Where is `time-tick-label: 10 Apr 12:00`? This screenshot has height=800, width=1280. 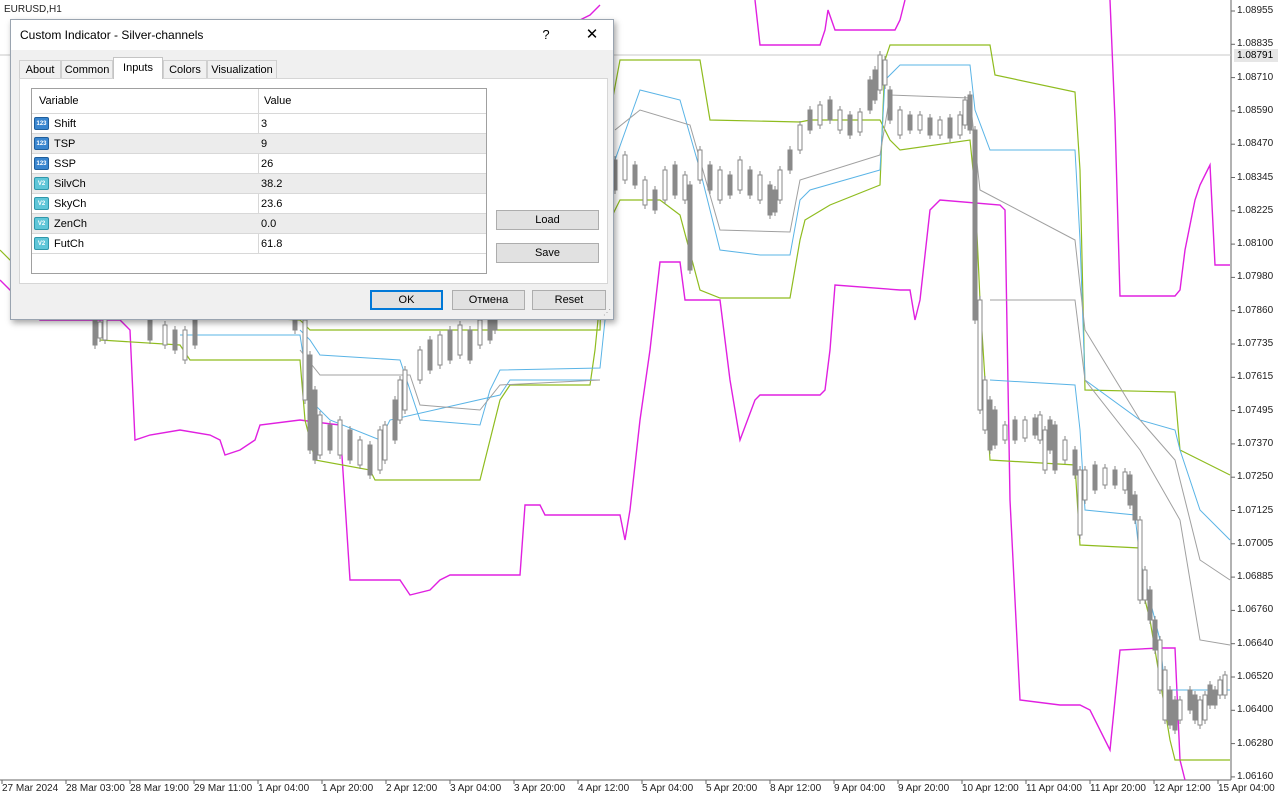 time-tick-label: 10 Apr 12:00 is located at coordinates (990, 788).